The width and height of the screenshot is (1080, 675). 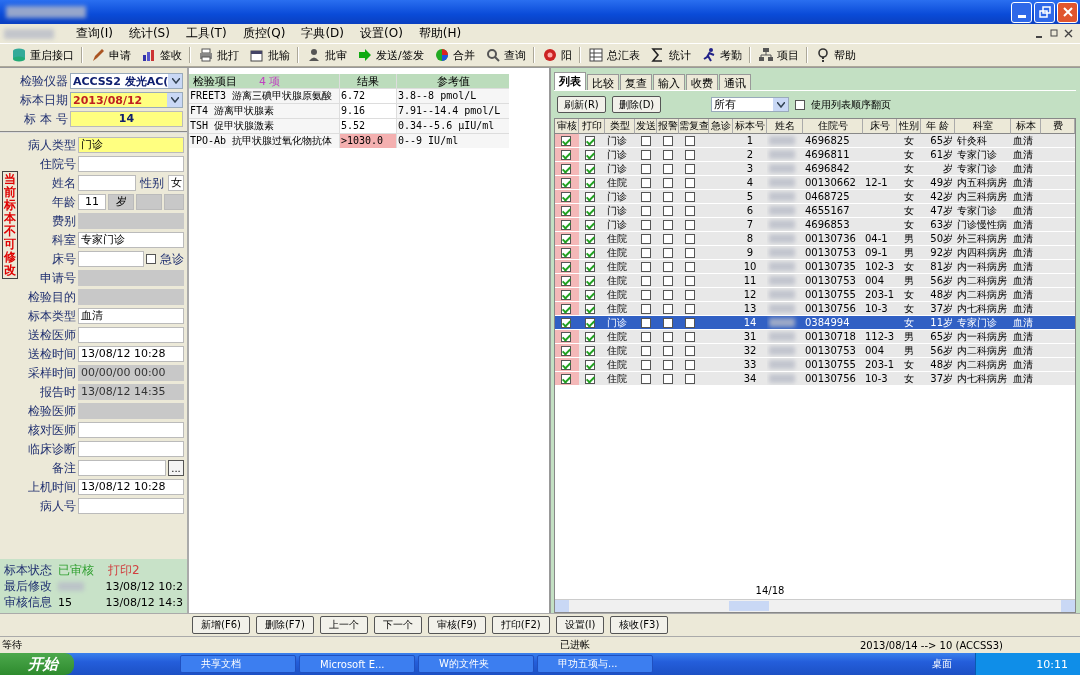 What do you see at coordinates (343, 625) in the screenshot?
I see `action-button: 上一个` at bounding box center [343, 625].